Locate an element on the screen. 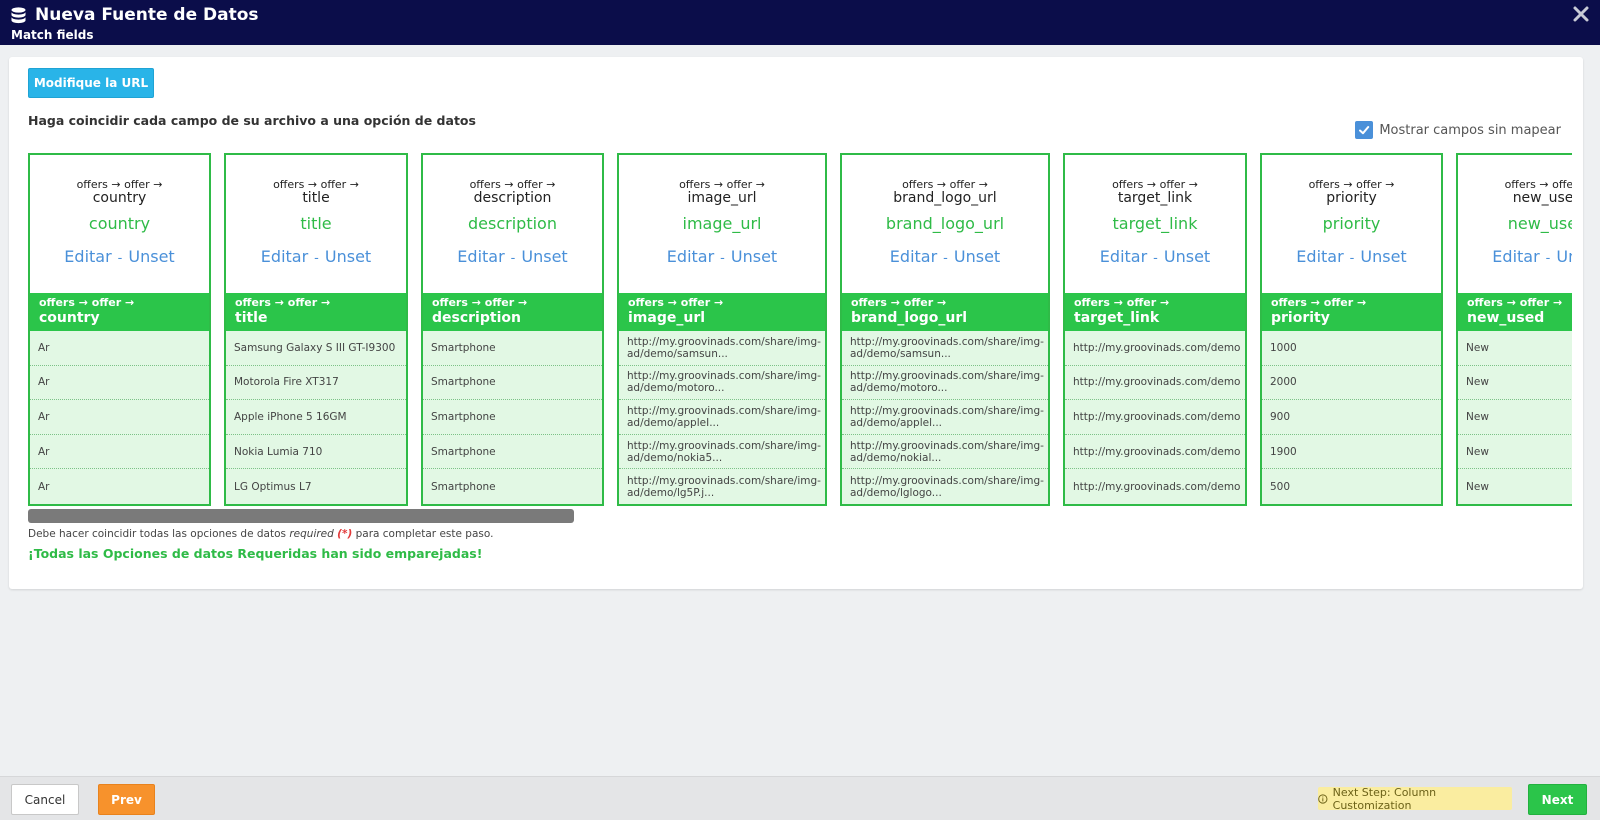  sample-rows: 1000 2000 900 1900 500 is located at coordinates (1351, 417).